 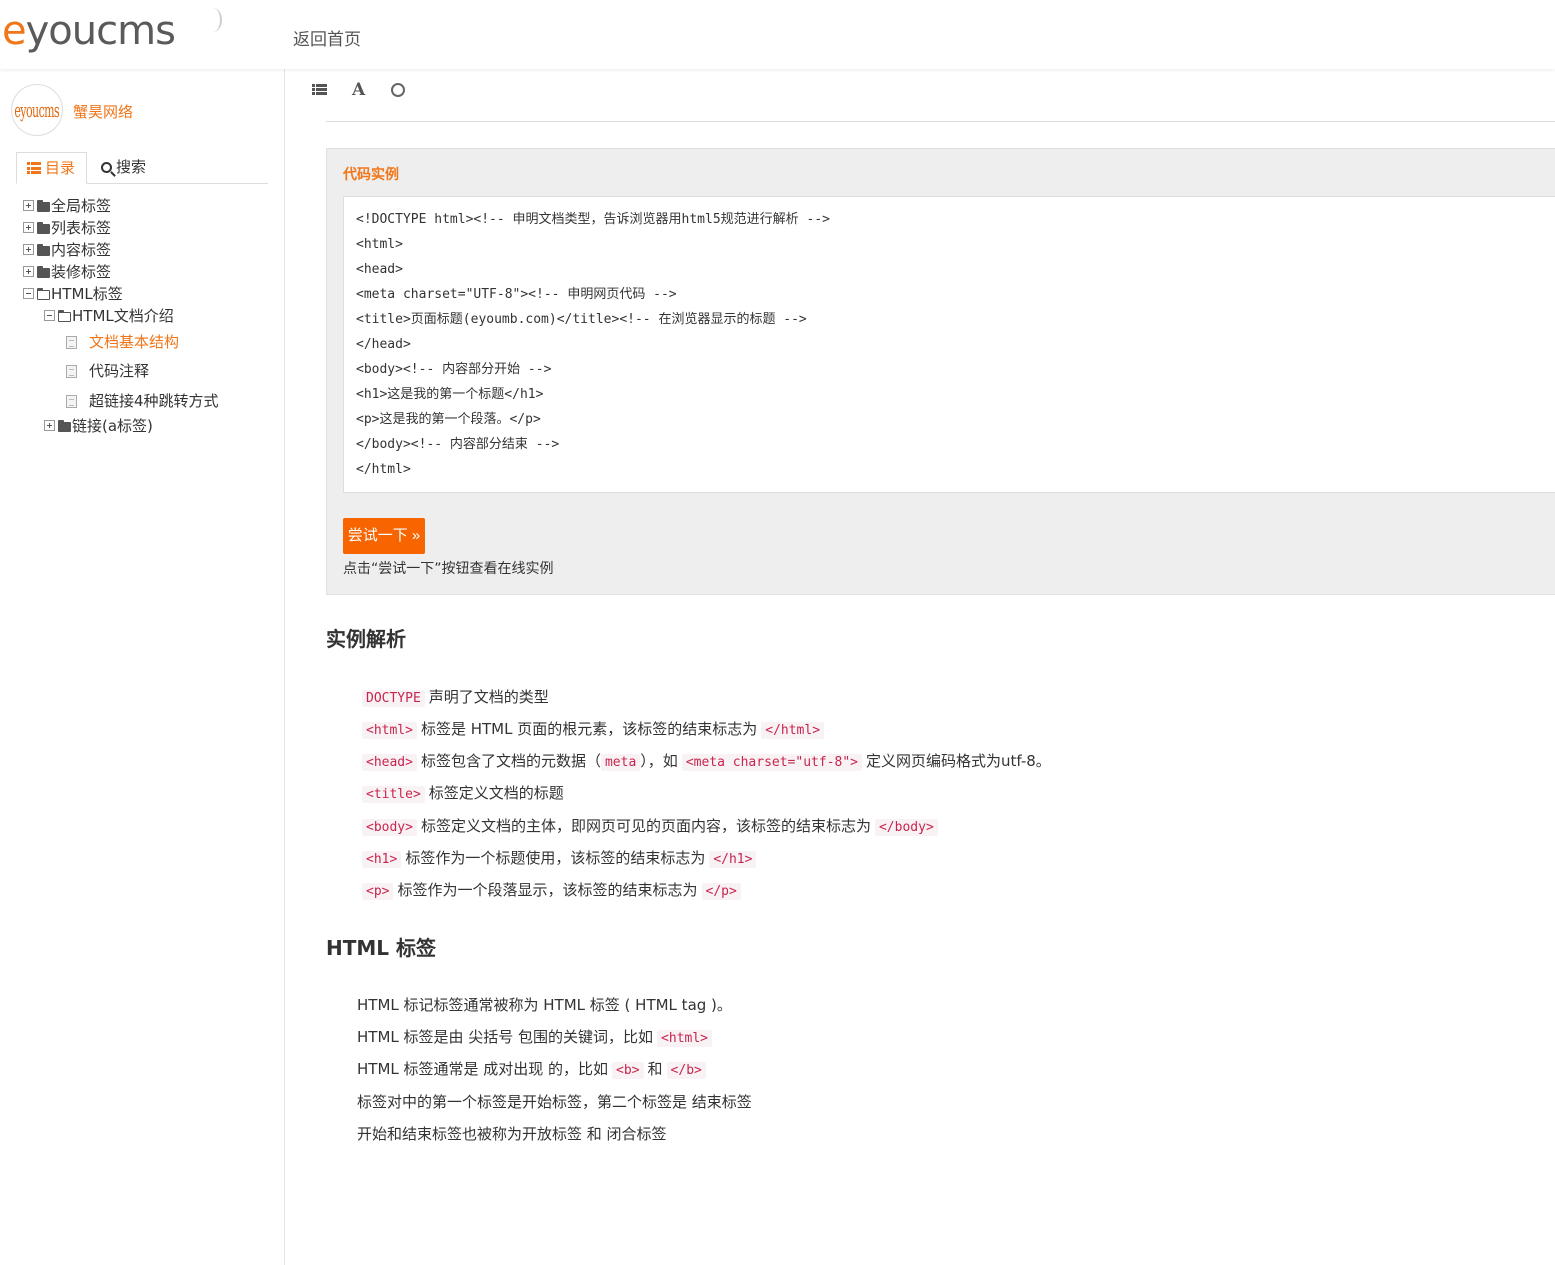 I want to click on analysis-text: ），如, so click(x=659, y=761).